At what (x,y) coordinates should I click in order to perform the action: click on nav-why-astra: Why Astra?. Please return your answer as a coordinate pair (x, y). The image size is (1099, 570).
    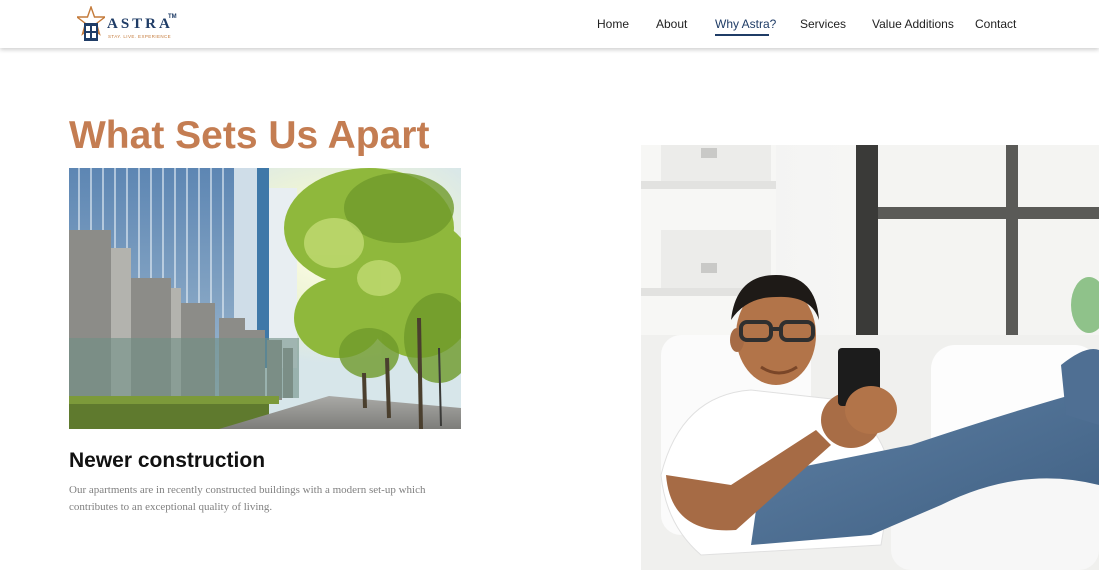
    Looking at the image, I should click on (745, 24).